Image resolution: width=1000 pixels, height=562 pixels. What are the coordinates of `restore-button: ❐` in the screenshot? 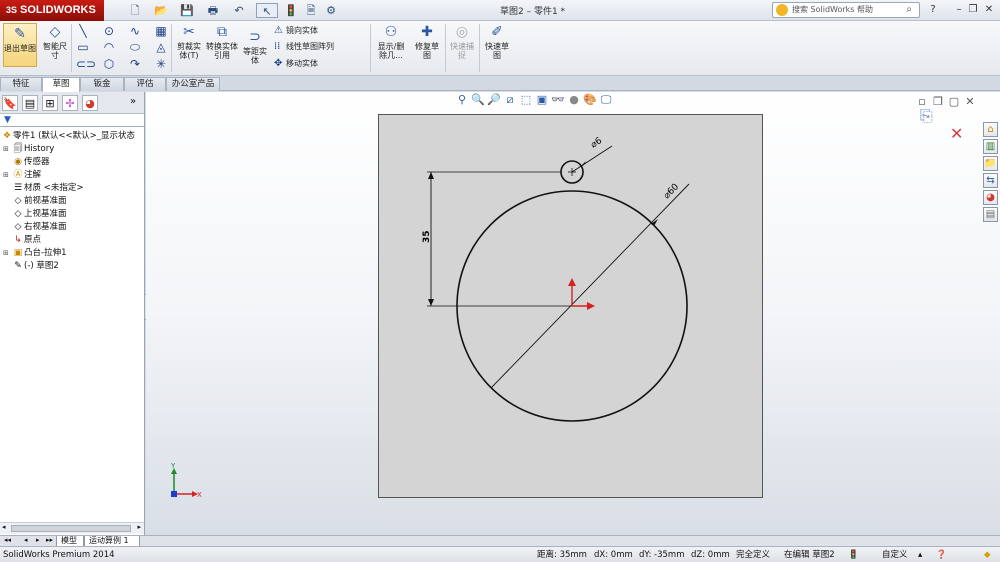 It's located at (973, 10).